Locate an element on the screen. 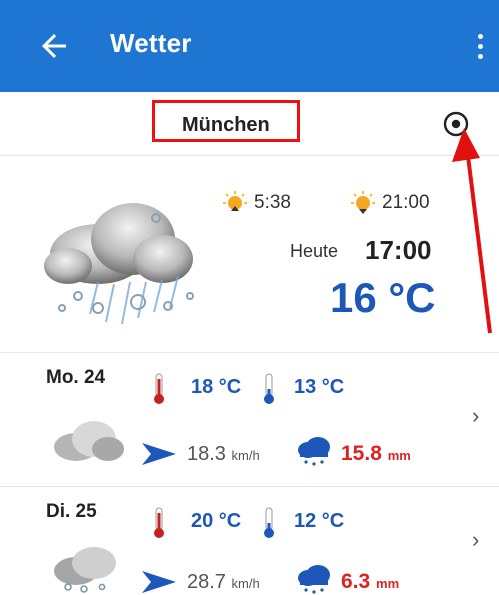 The image size is (499, 595). sunrise-icon is located at coordinates (235, 201).